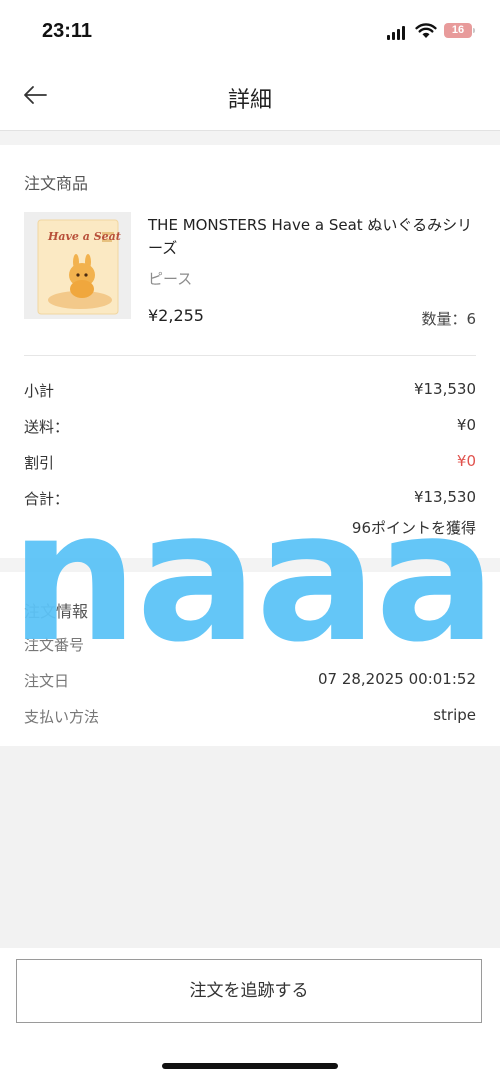 This screenshot has width=500, height=1080. Describe the element at coordinates (62, 717) in the screenshot. I see `payment-method-label: 支払い方法` at that location.